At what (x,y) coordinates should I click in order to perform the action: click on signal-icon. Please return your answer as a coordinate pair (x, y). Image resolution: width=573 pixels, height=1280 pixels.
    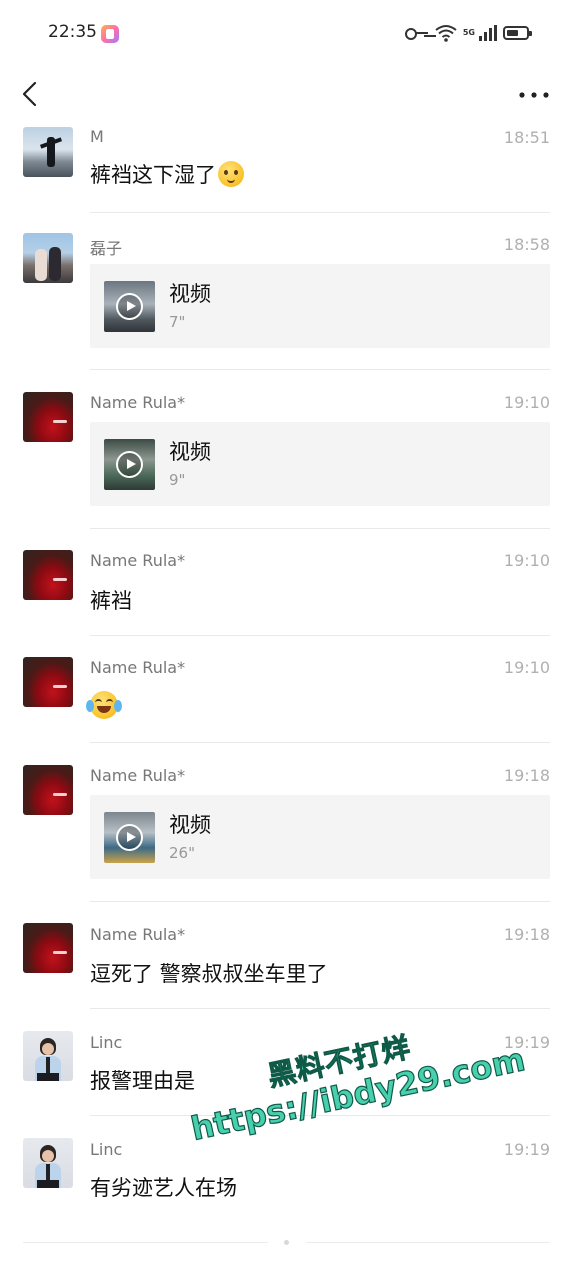
    Looking at the image, I should click on (488, 33).